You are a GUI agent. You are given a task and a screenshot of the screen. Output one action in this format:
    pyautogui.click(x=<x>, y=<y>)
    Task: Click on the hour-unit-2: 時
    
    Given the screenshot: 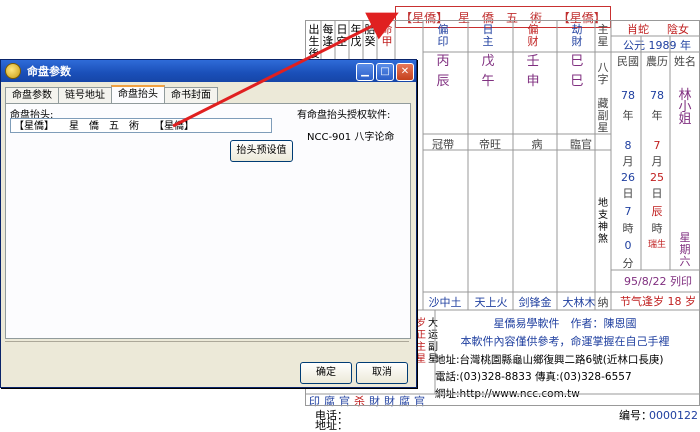 What is the action you would take?
    pyautogui.click(x=657, y=228)
    